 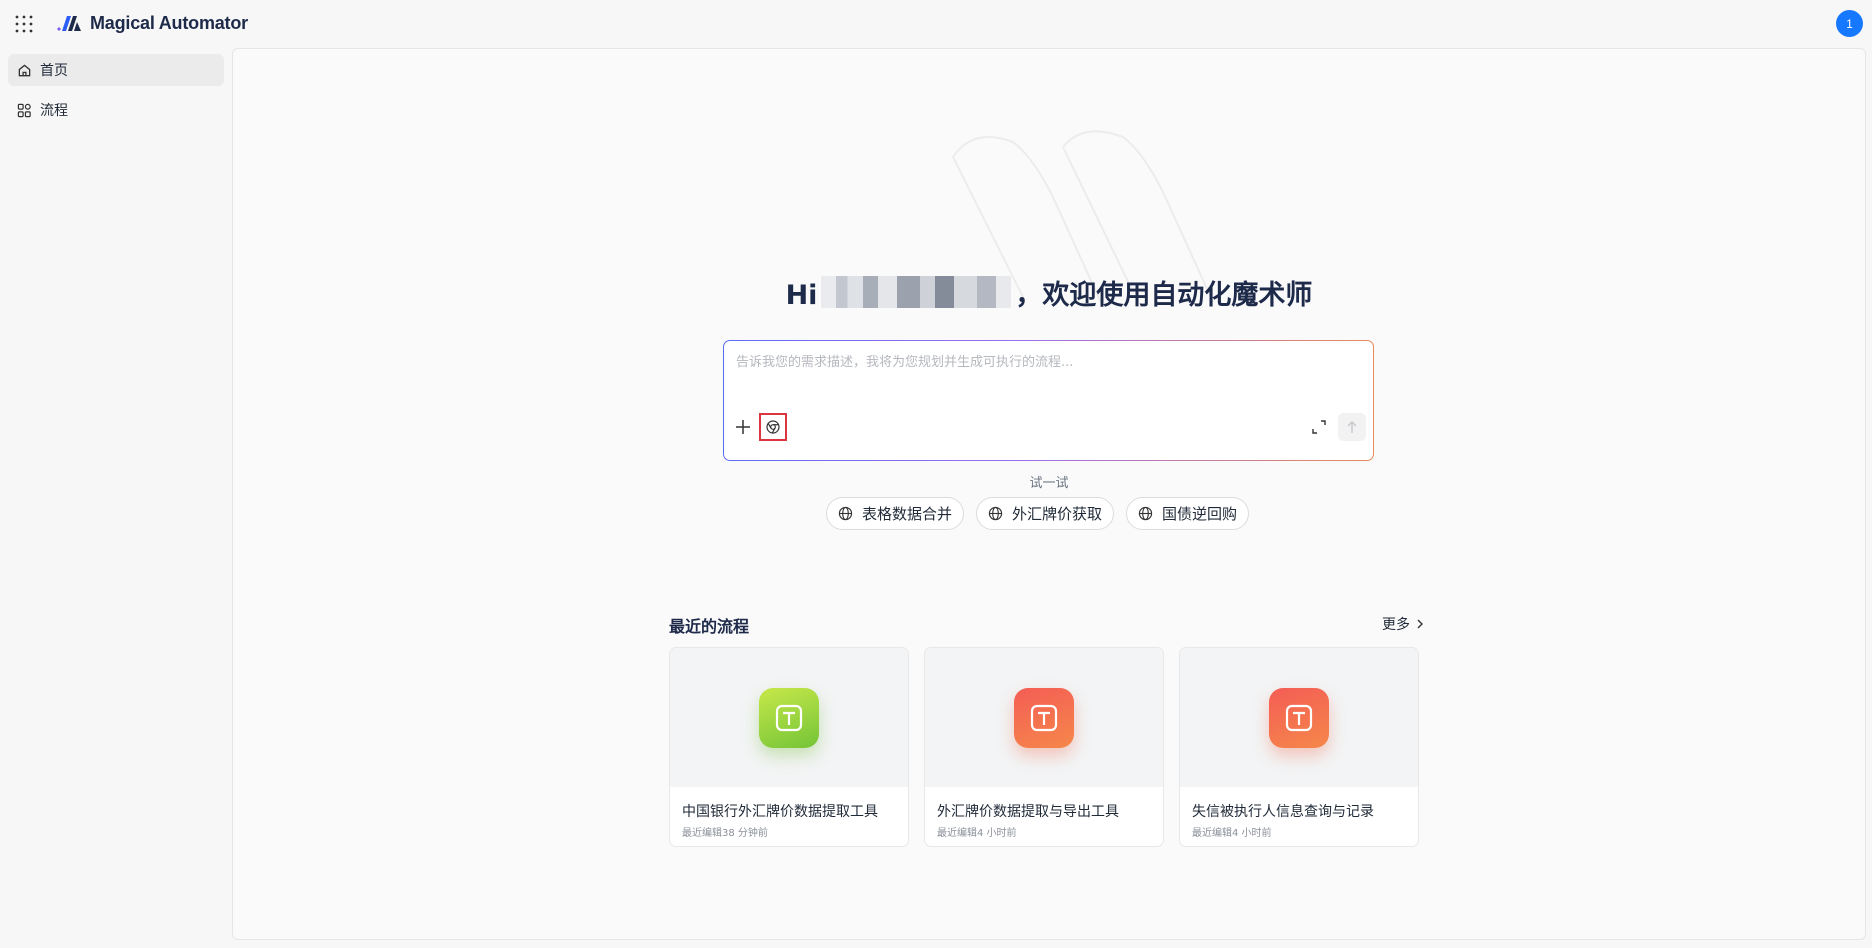 I want to click on welcome-heading: Hi ，欢迎使用自动化魔术师, so click(x=1049, y=292).